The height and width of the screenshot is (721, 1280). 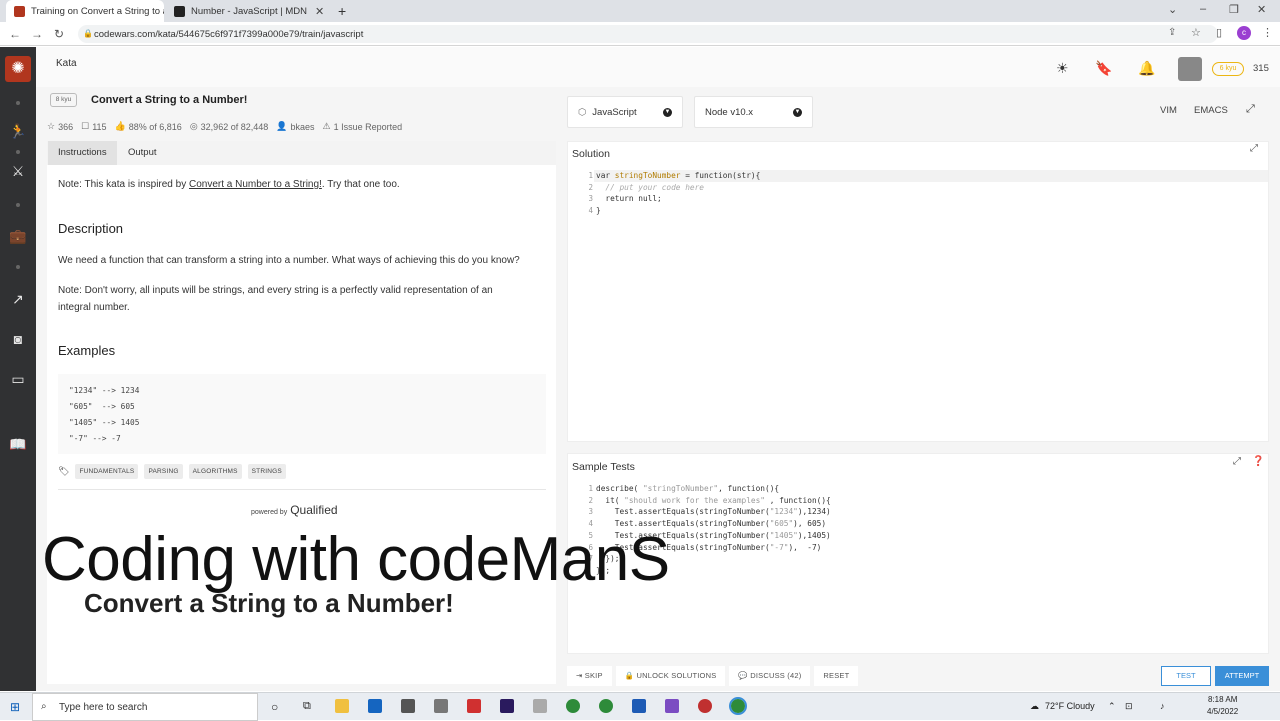 I want to click on satisfaction-stat: 👍 88% of 6,816, so click(x=148, y=126).